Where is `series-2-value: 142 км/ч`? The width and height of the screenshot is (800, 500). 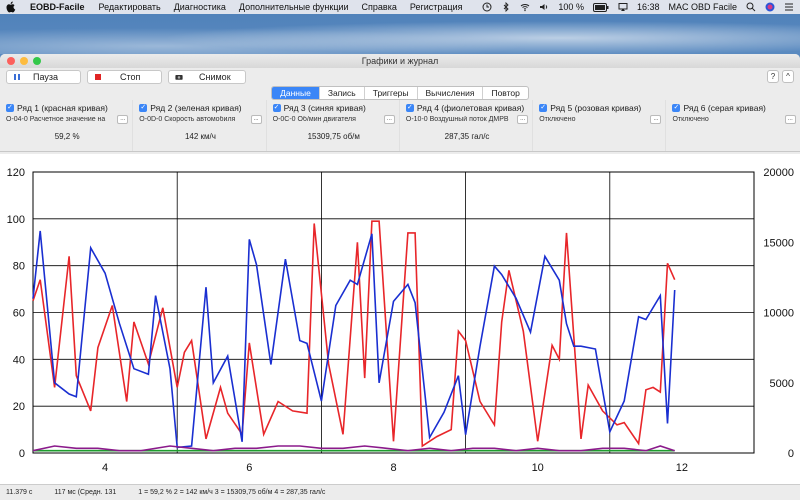
series-2-value: 142 км/ч is located at coordinates (200, 136).